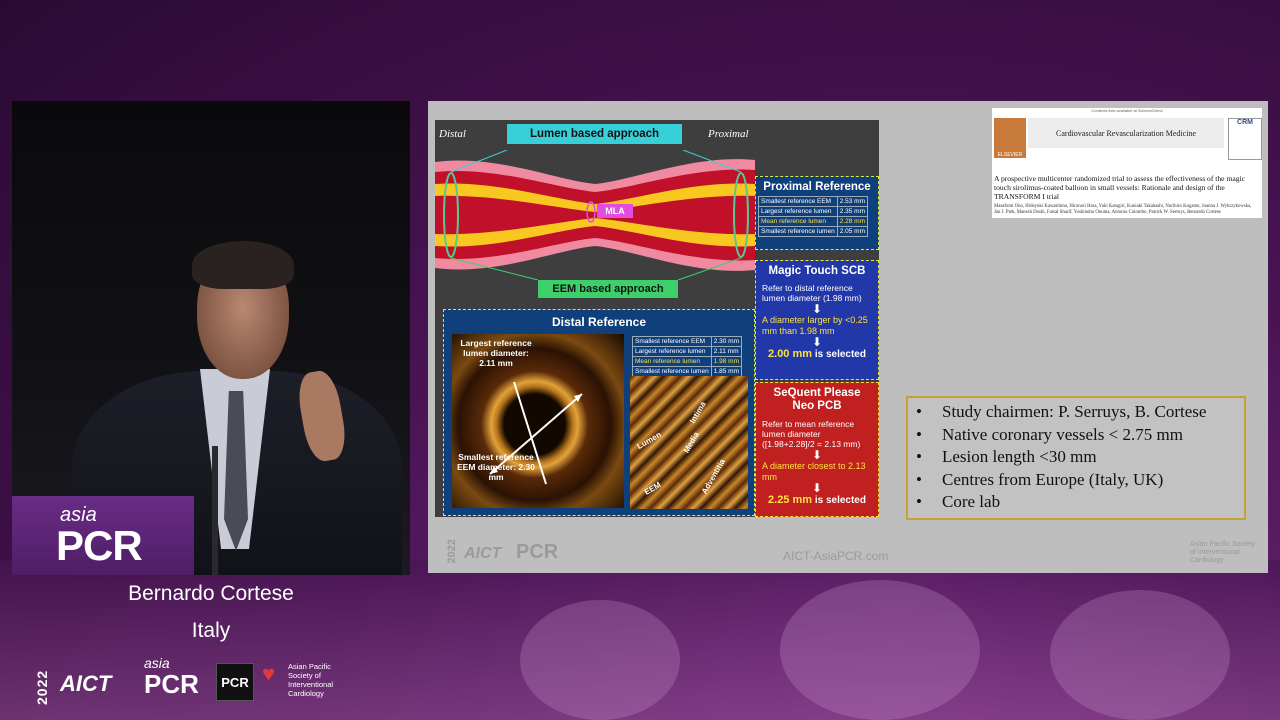 This screenshot has width=1280, height=720. Describe the element at coordinates (726, 371) in the screenshot. I see `table-cell: 1.85 mm` at that location.